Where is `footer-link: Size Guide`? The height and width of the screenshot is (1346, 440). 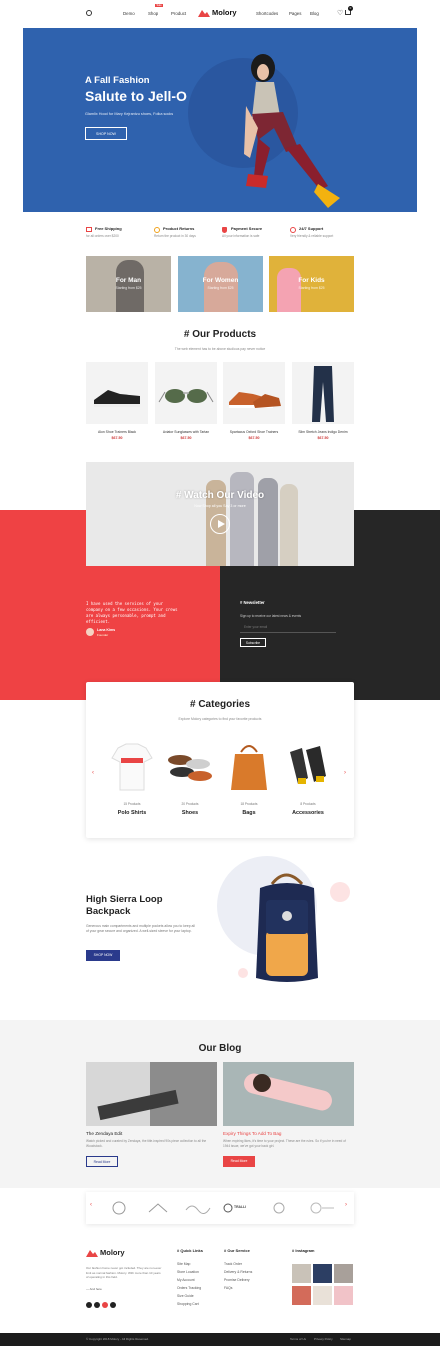
footer-link: Size Guide is located at coordinates (185, 1296).